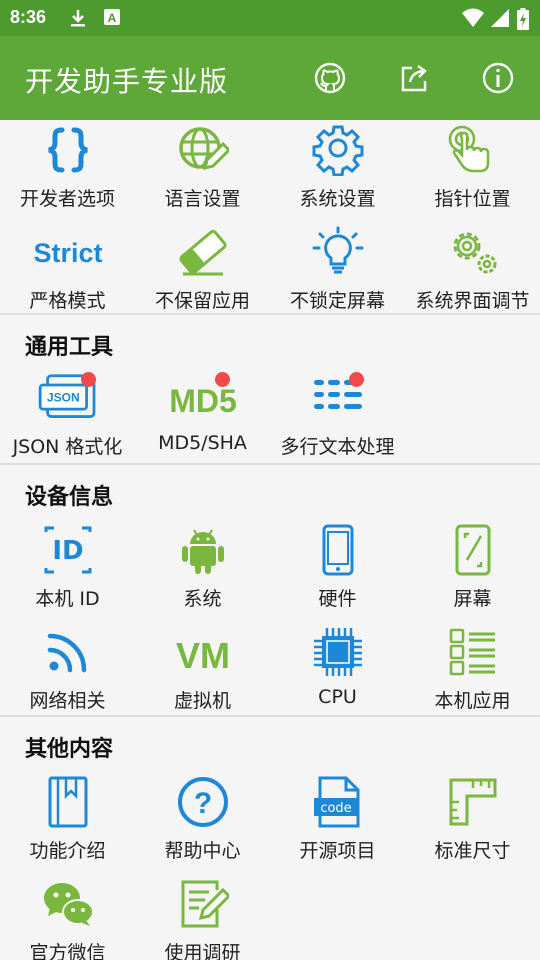 The height and width of the screenshot is (960, 540). I want to click on app-title: 开发助手专业版, so click(127, 81).